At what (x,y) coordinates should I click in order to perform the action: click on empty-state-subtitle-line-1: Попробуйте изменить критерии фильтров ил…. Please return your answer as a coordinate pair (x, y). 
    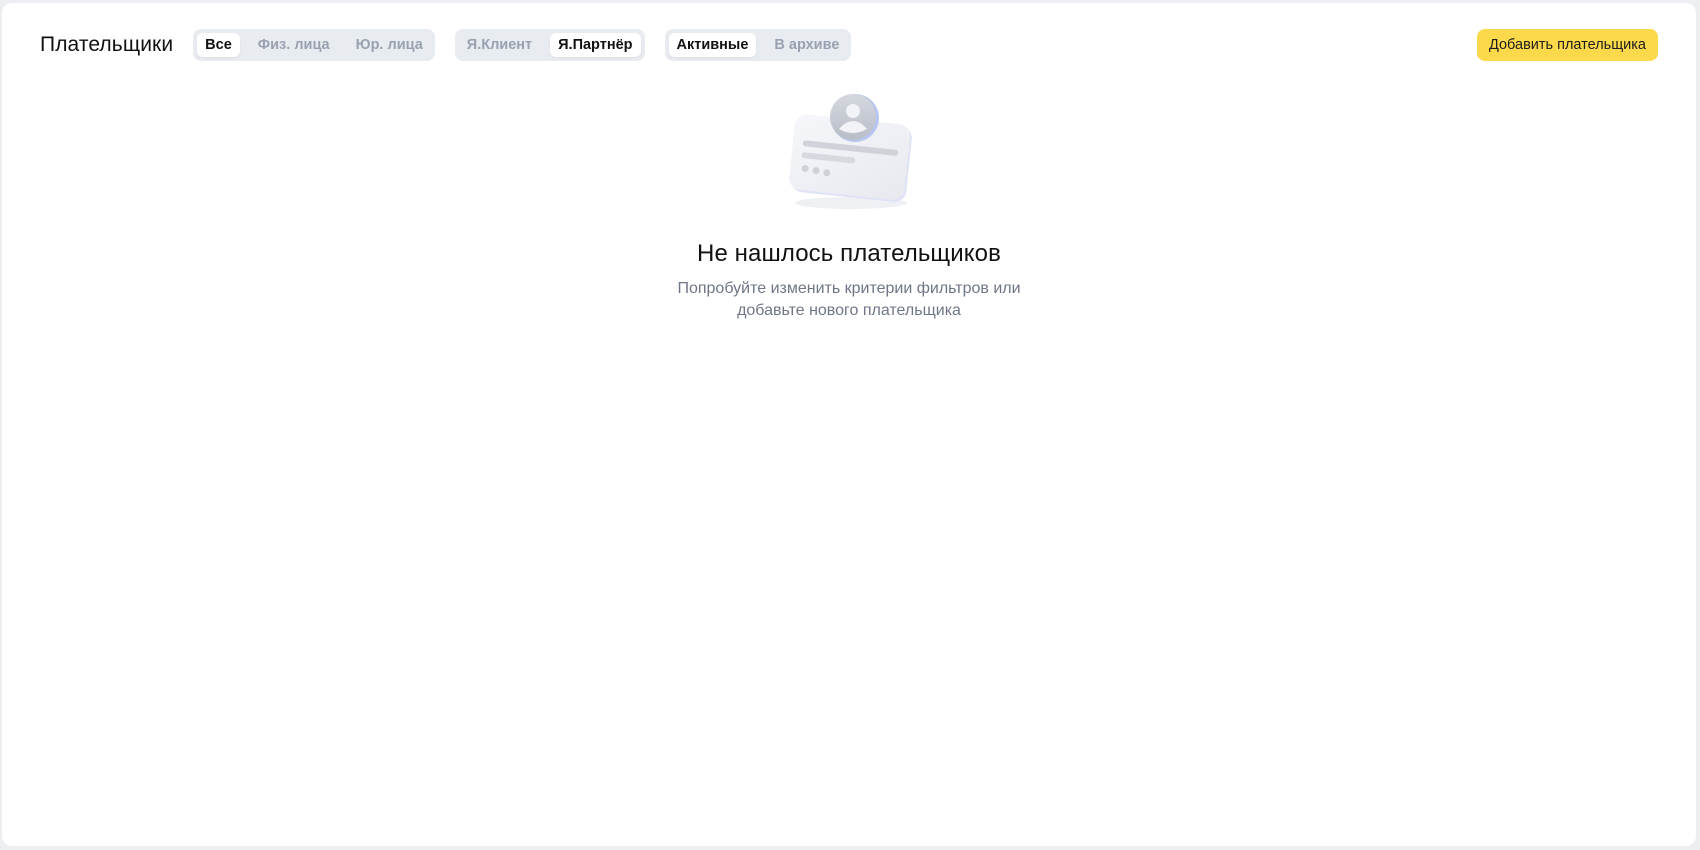
    Looking at the image, I should click on (849, 288).